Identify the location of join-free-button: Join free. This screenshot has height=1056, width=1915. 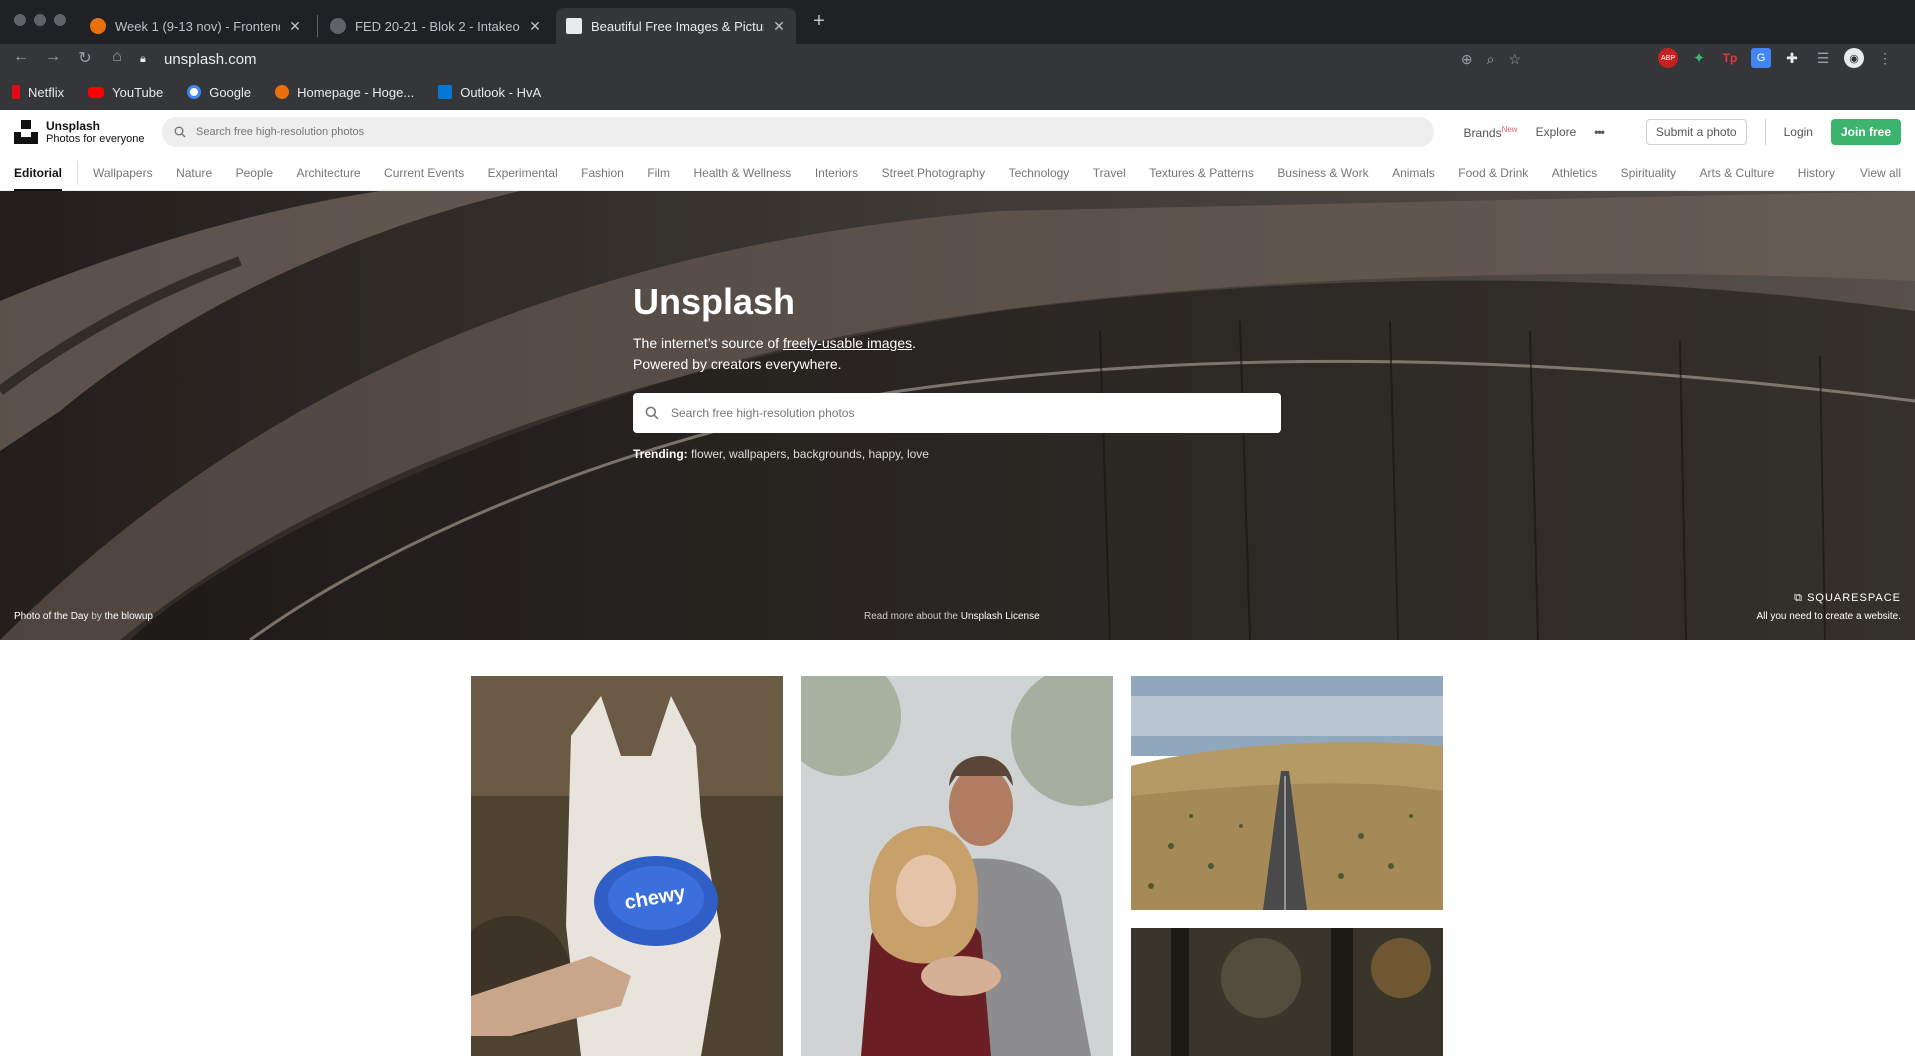
(1865, 132).